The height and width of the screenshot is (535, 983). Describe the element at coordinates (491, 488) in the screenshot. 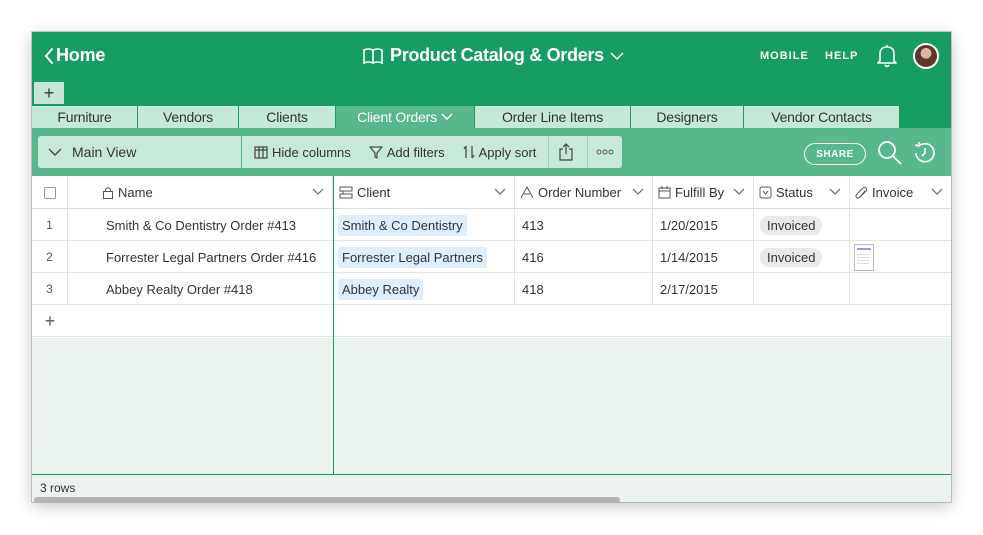

I see `grid-footer: 3 rows` at that location.